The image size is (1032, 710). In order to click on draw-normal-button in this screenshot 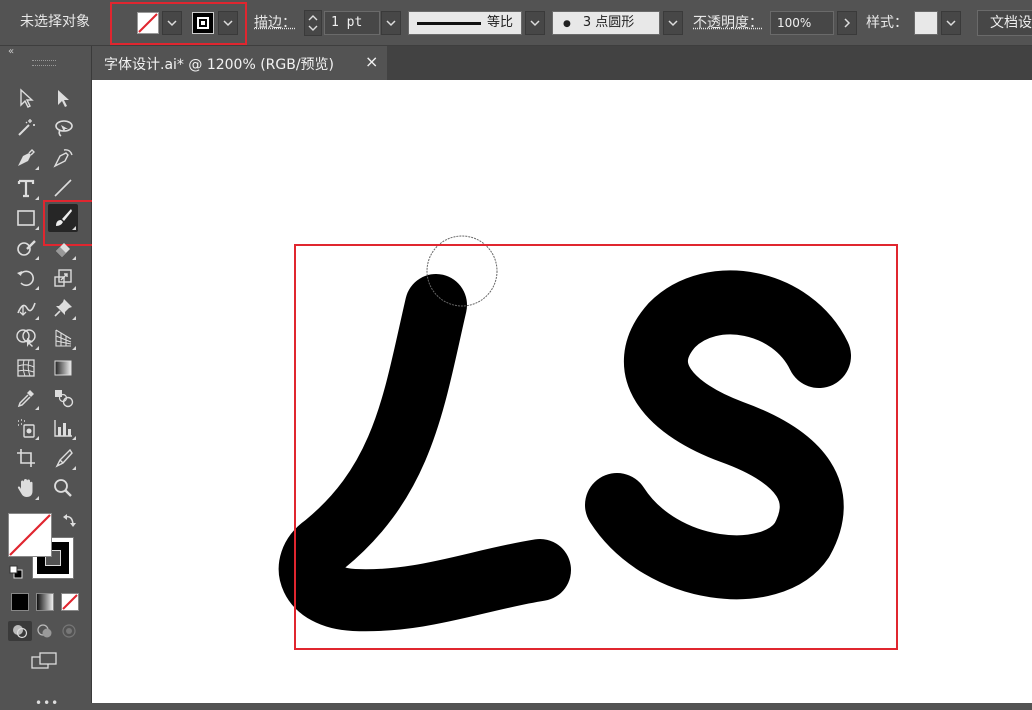, I will do `click(20, 631)`.